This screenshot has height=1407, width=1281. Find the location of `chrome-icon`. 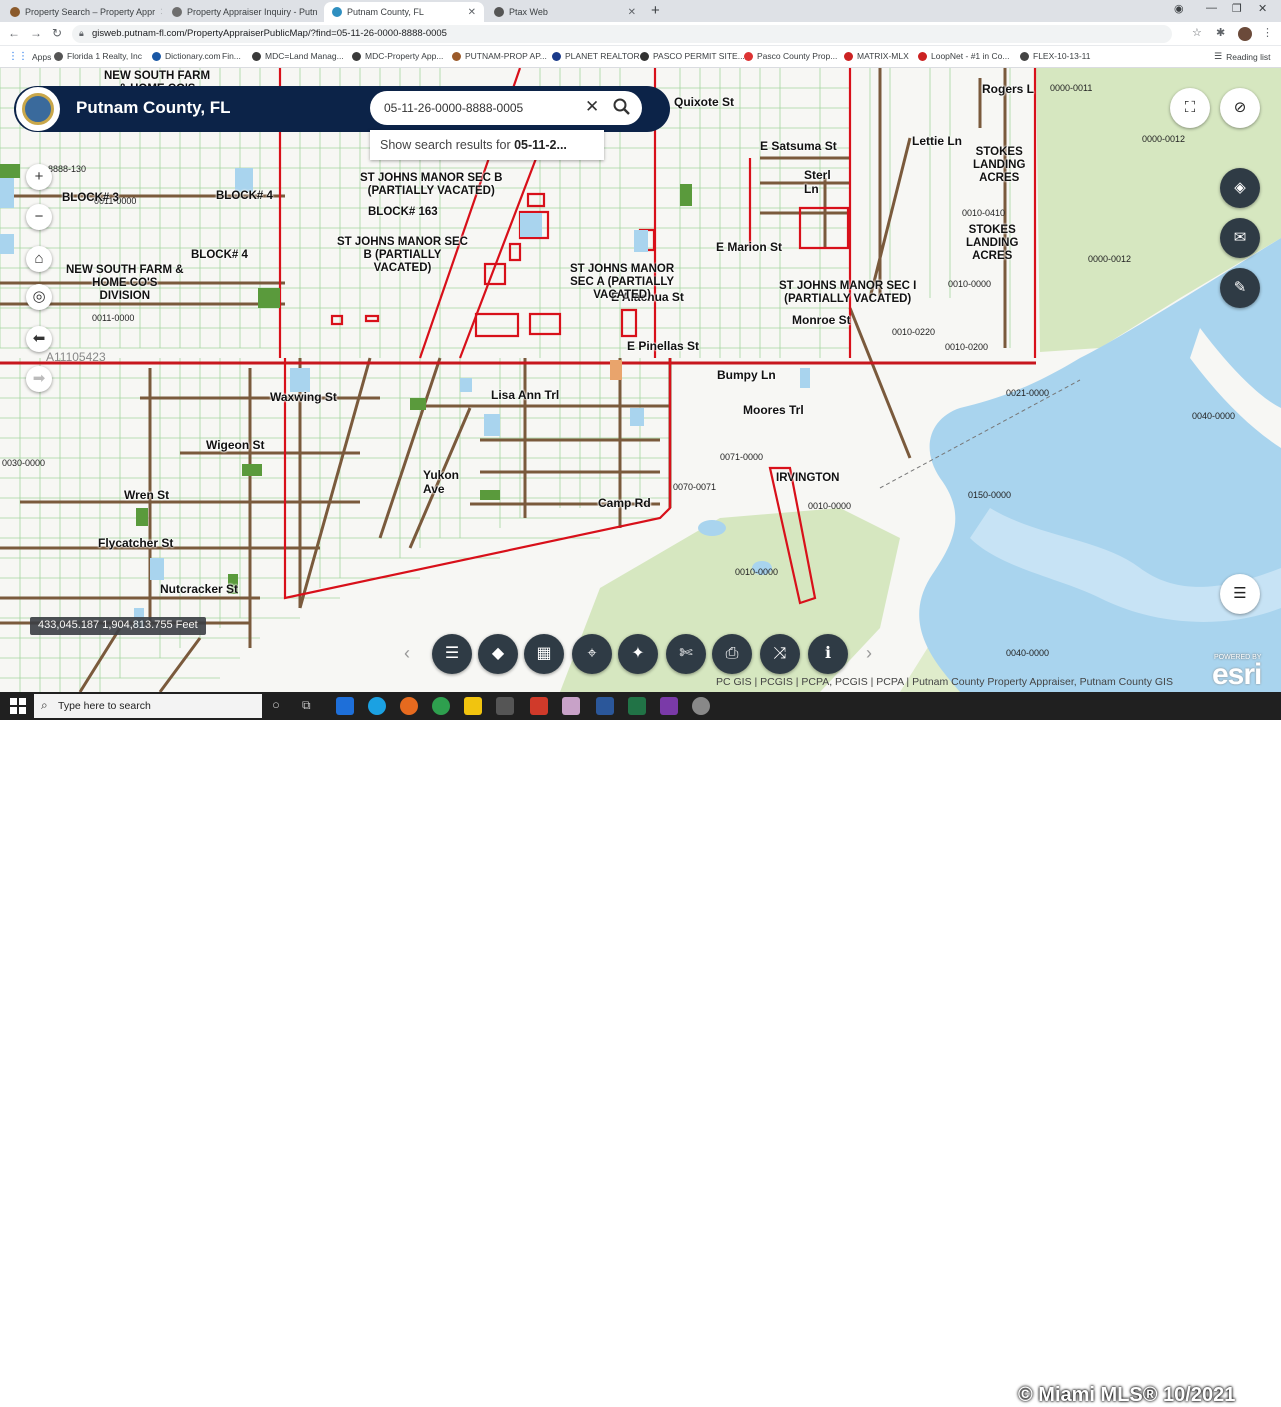

chrome-icon is located at coordinates (441, 706).